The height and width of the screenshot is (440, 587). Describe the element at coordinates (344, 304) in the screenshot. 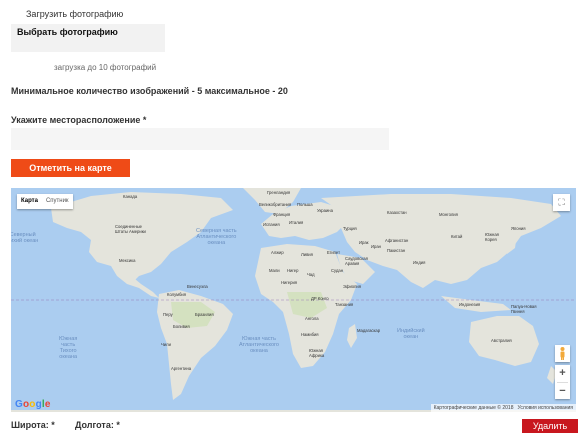

I see `place-tanzania: Танзания` at that location.